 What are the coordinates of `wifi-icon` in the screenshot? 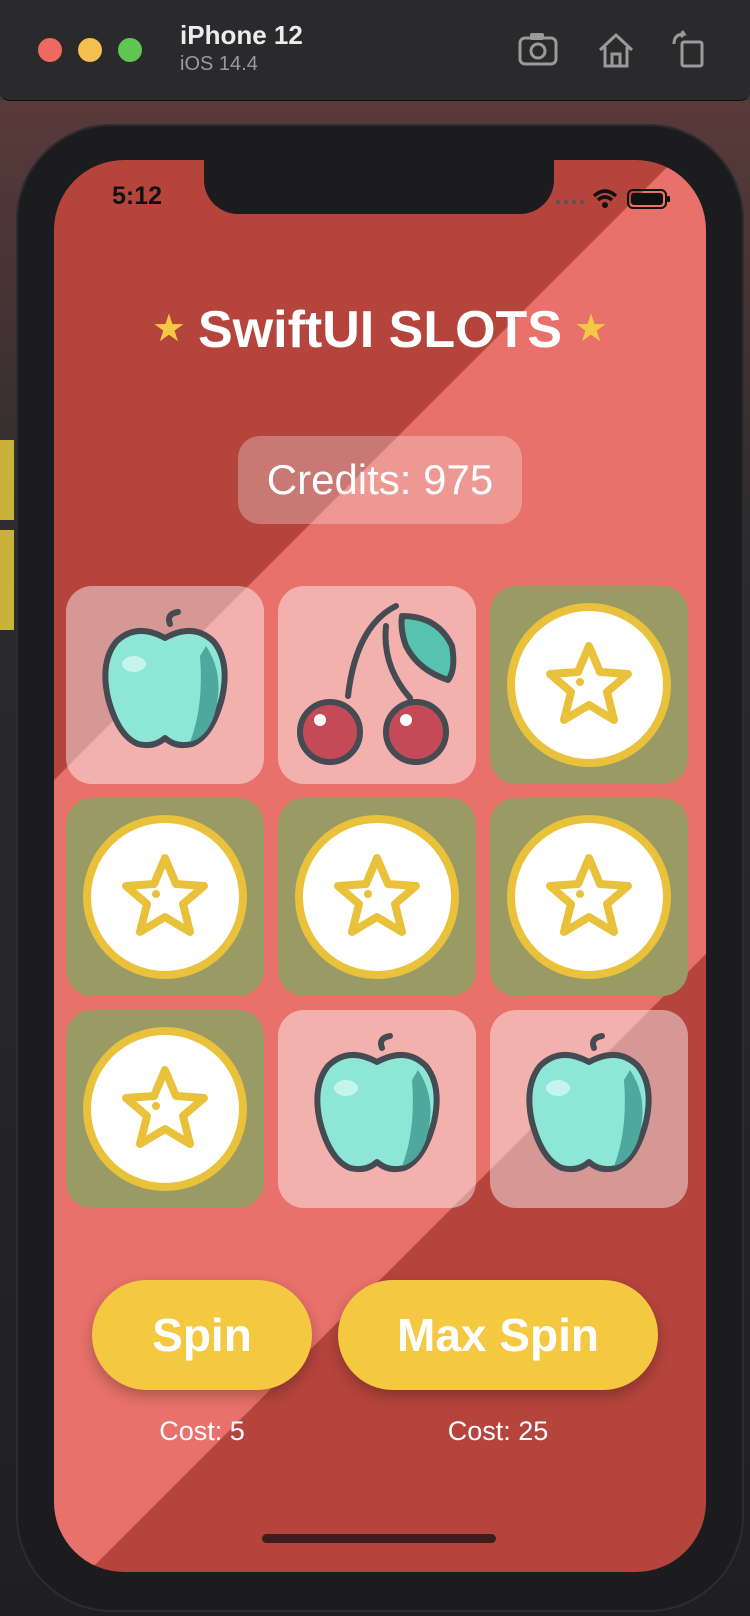 It's located at (605, 198).